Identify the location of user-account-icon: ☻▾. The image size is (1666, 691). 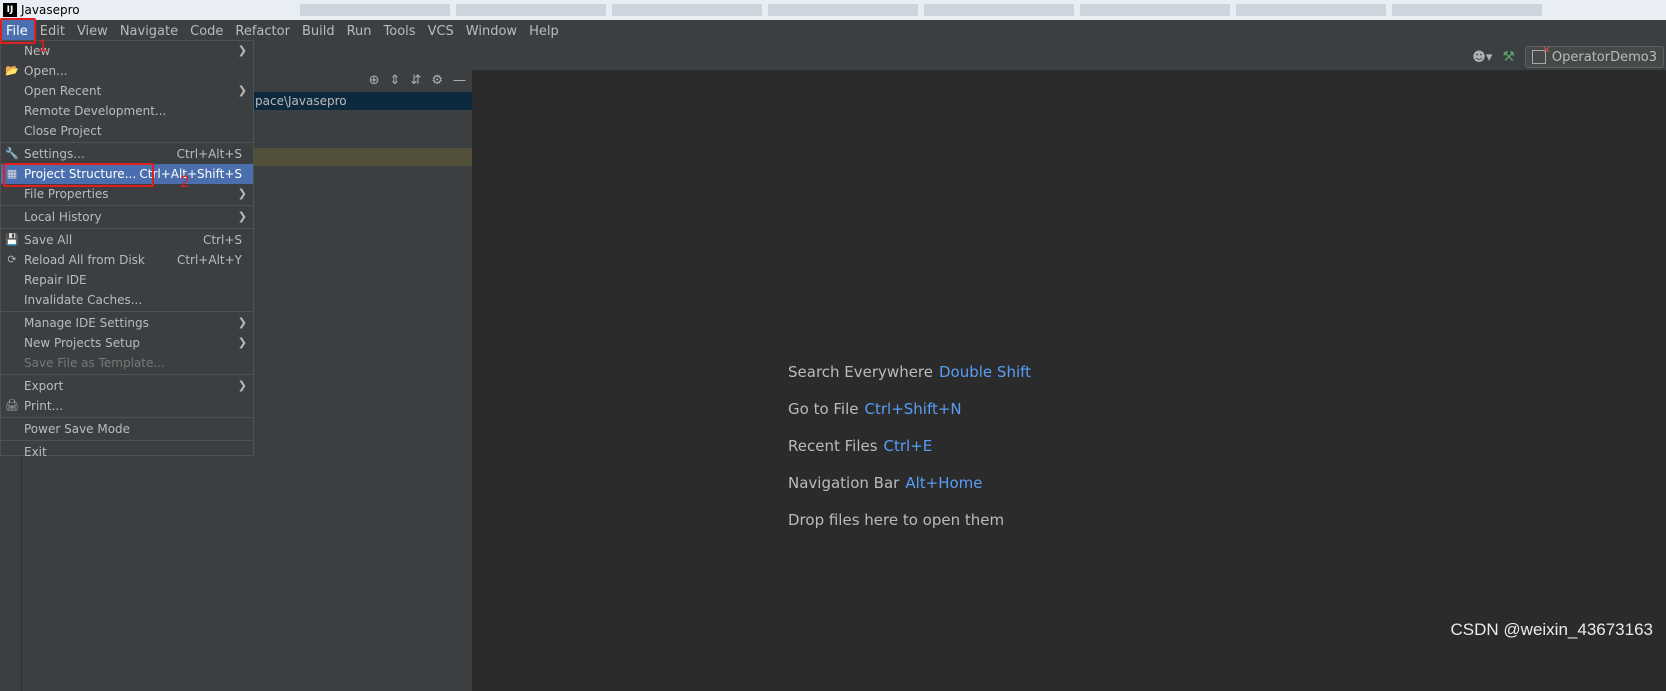
(1482, 57).